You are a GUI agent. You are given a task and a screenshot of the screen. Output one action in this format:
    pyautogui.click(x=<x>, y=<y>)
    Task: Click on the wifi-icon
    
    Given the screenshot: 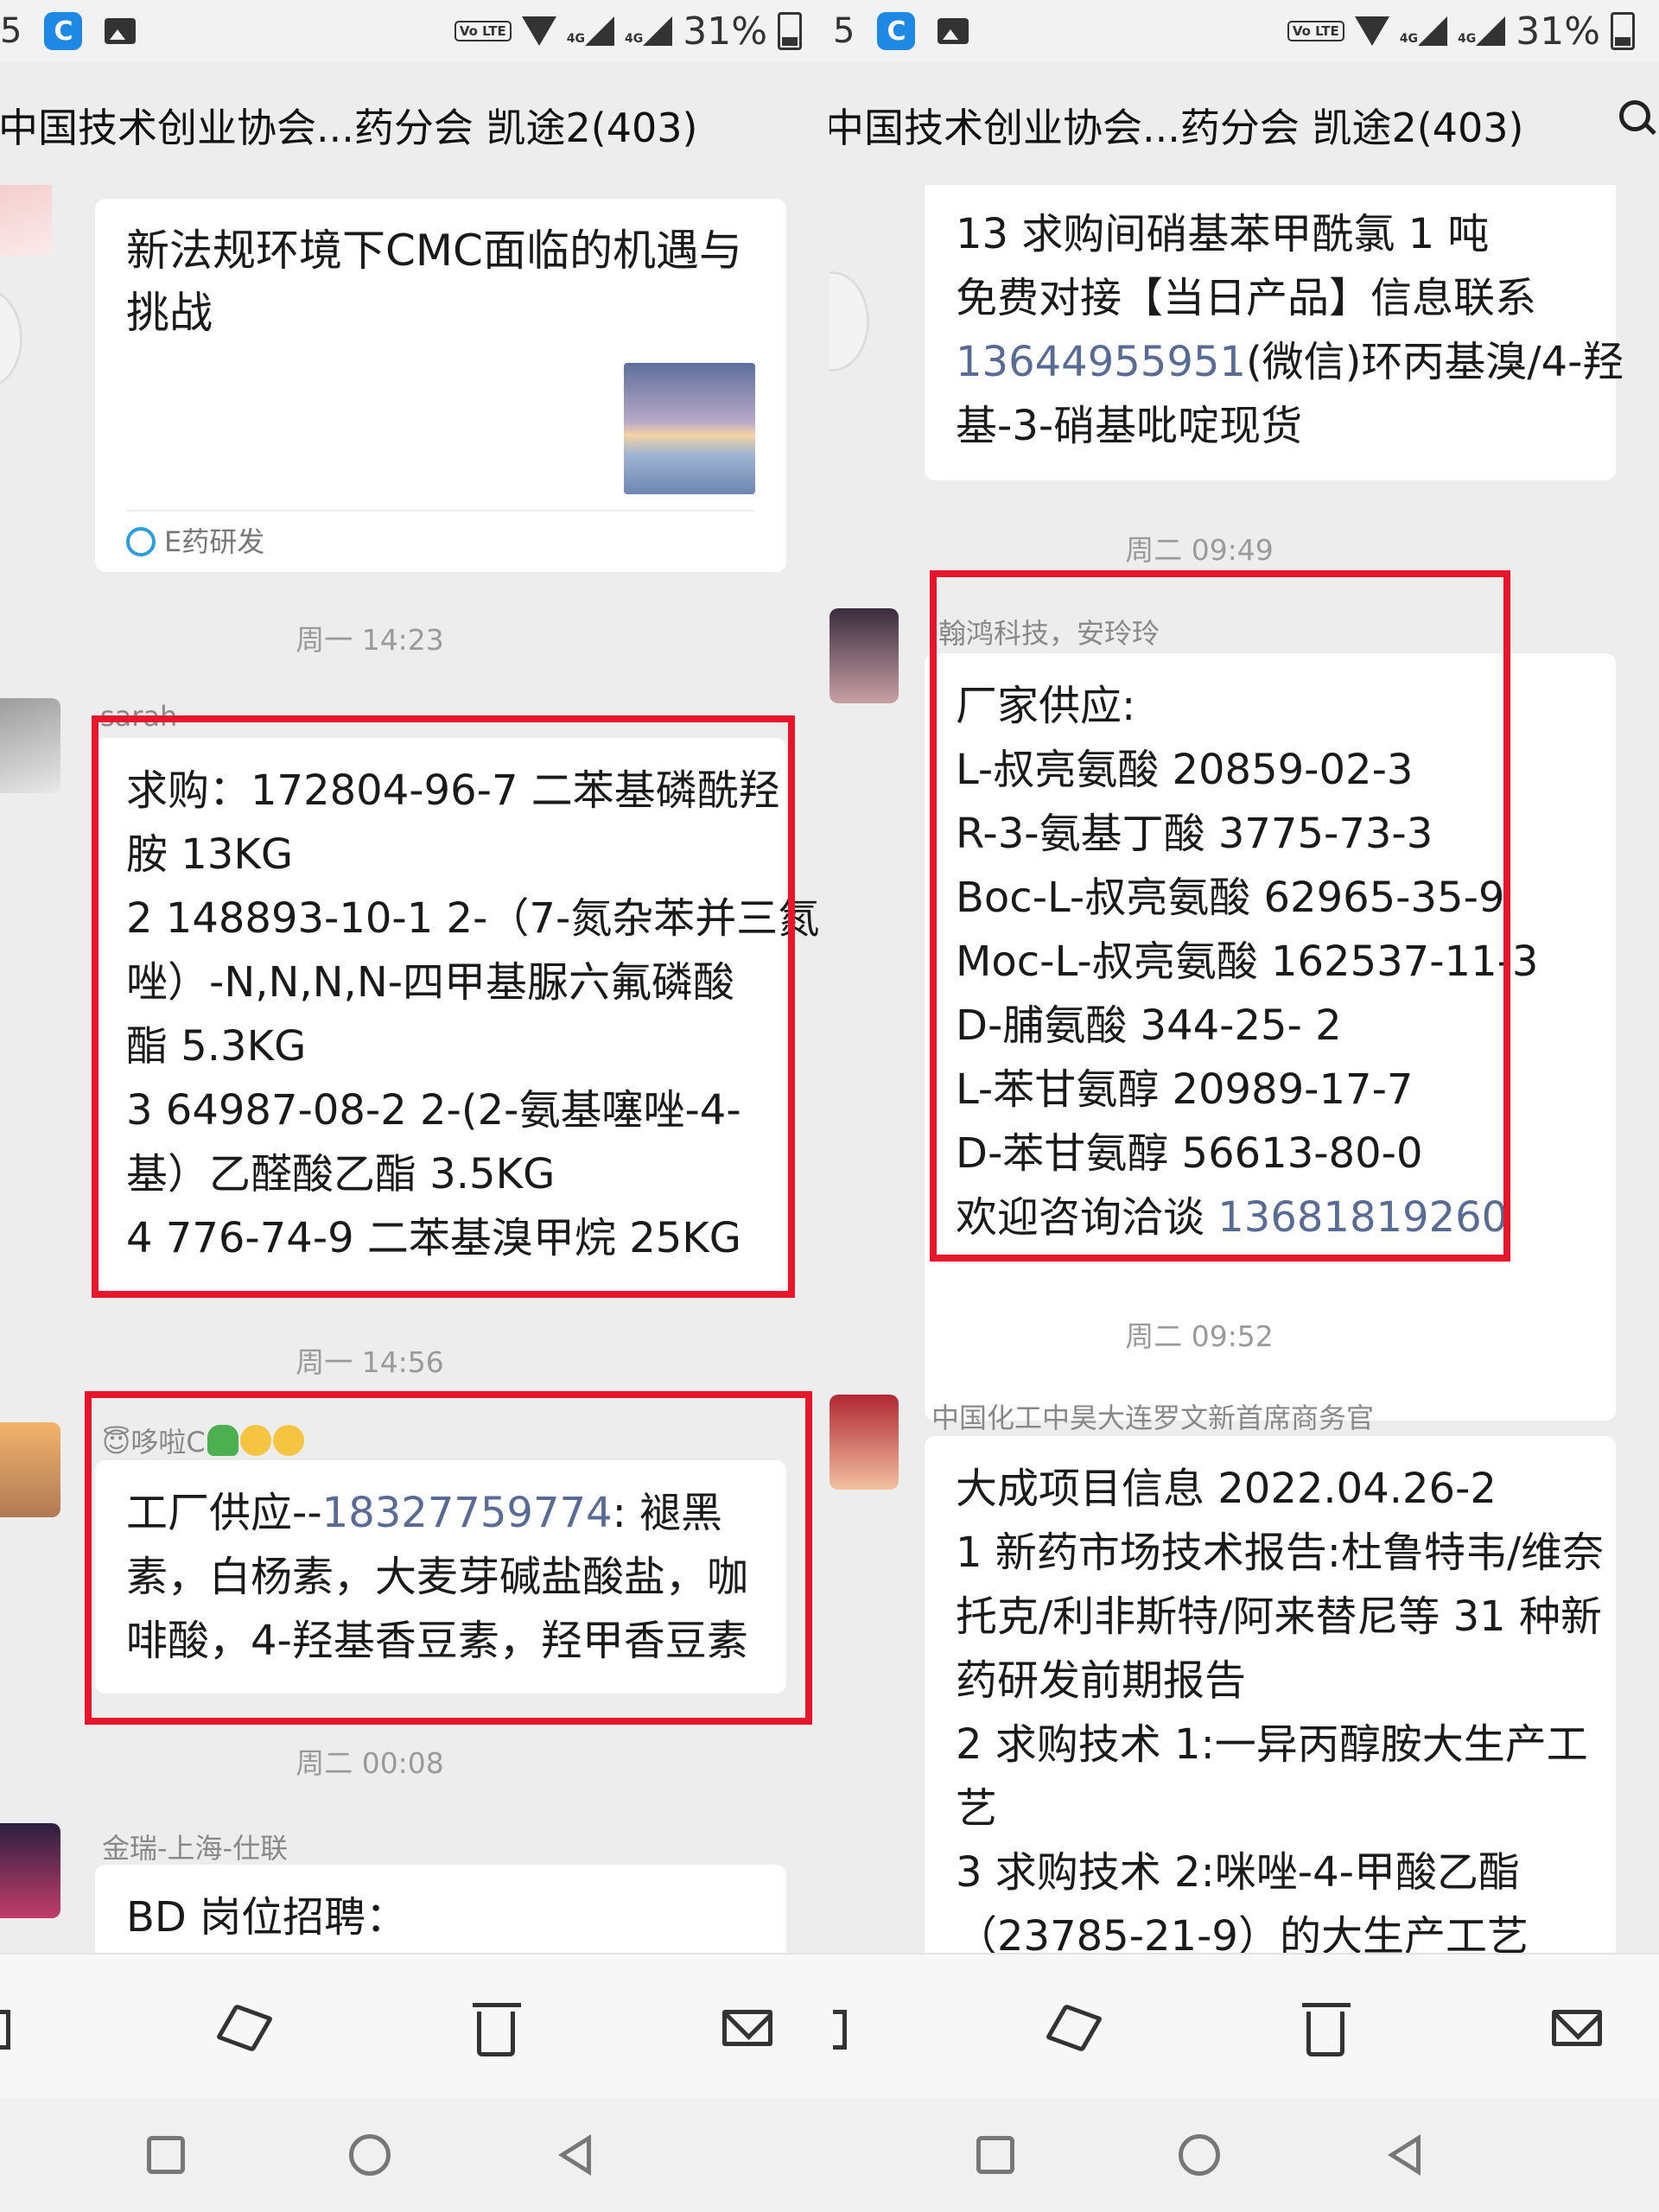 What is the action you would take?
    pyautogui.click(x=1371, y=31)
    